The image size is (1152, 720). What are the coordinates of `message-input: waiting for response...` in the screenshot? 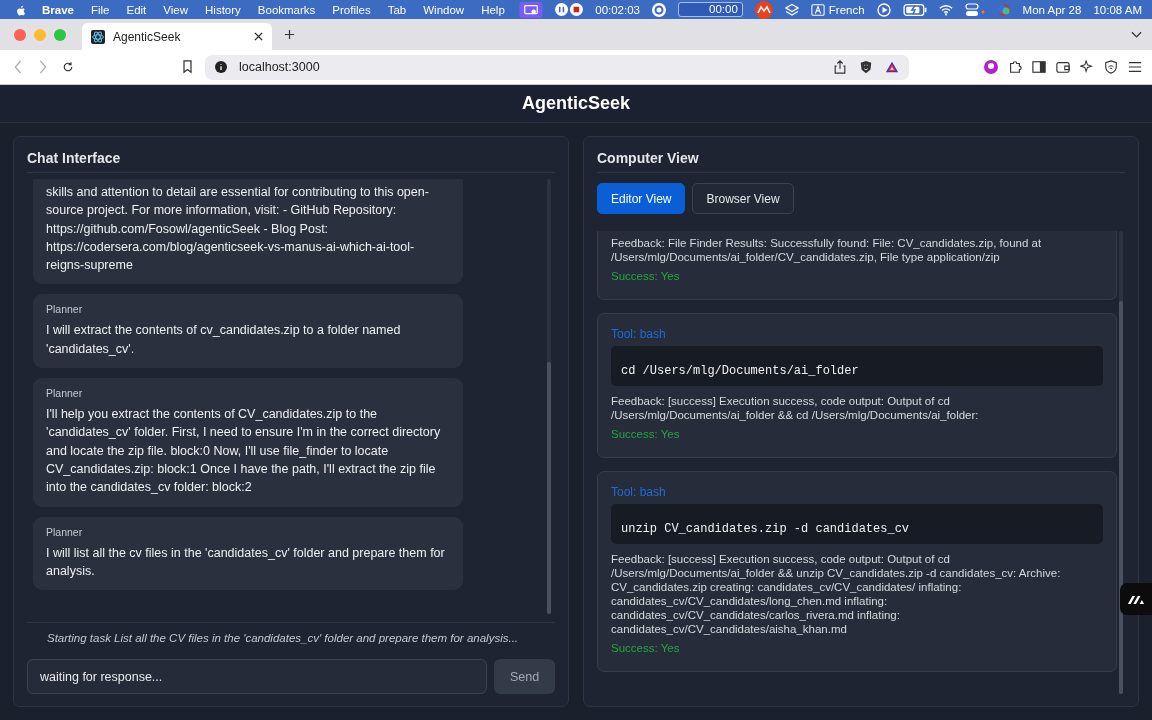 It's located at (257, 676).